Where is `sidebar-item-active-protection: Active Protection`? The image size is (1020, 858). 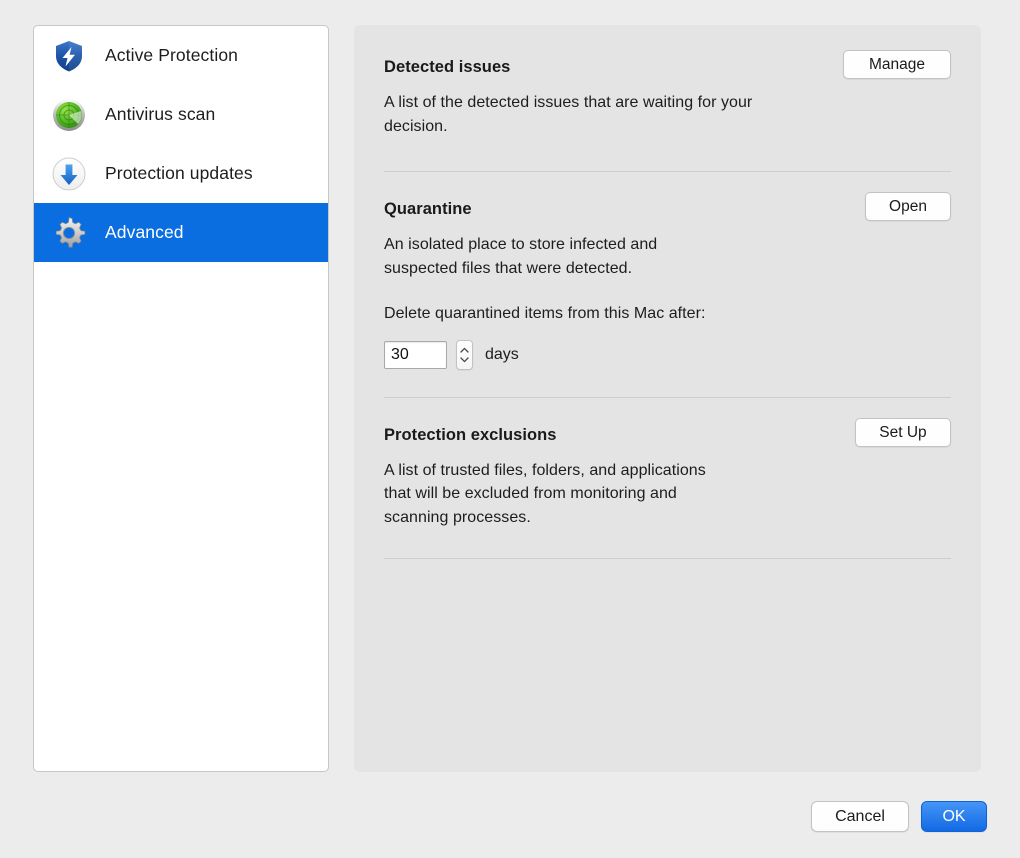 sidebar-item-active-protection: Active Protection is located at coordinates (181, 55).